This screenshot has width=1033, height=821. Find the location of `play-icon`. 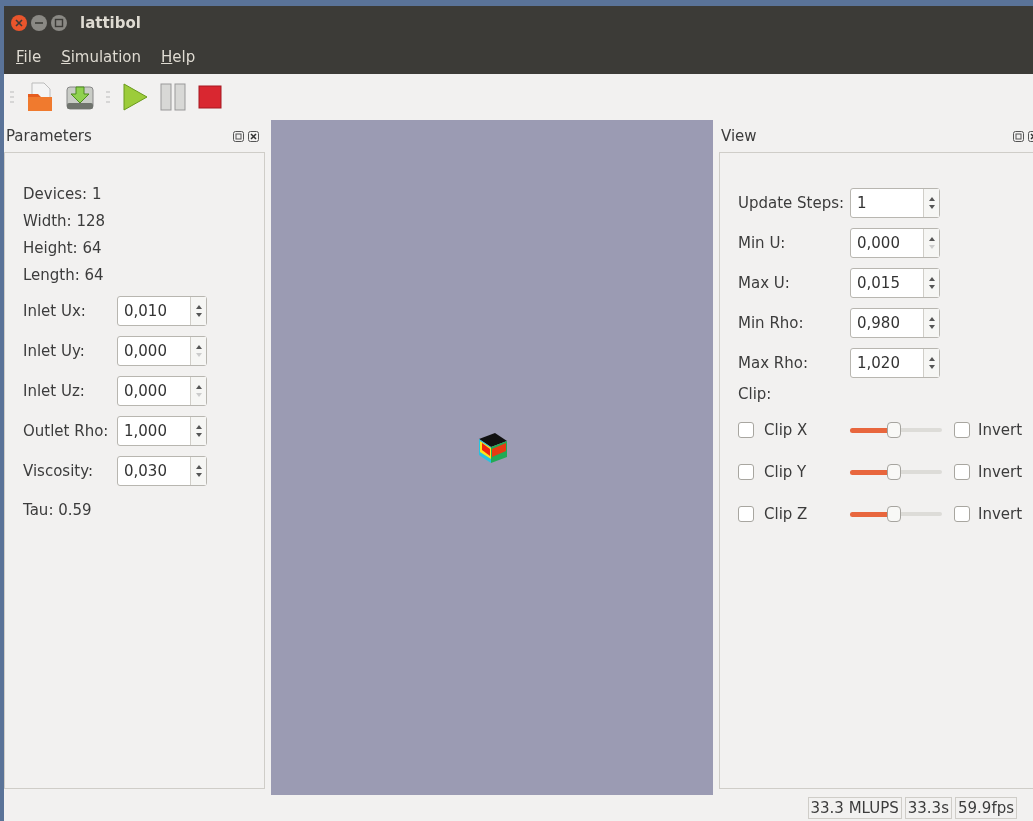

play-icon is located at coordinates (135, 97).